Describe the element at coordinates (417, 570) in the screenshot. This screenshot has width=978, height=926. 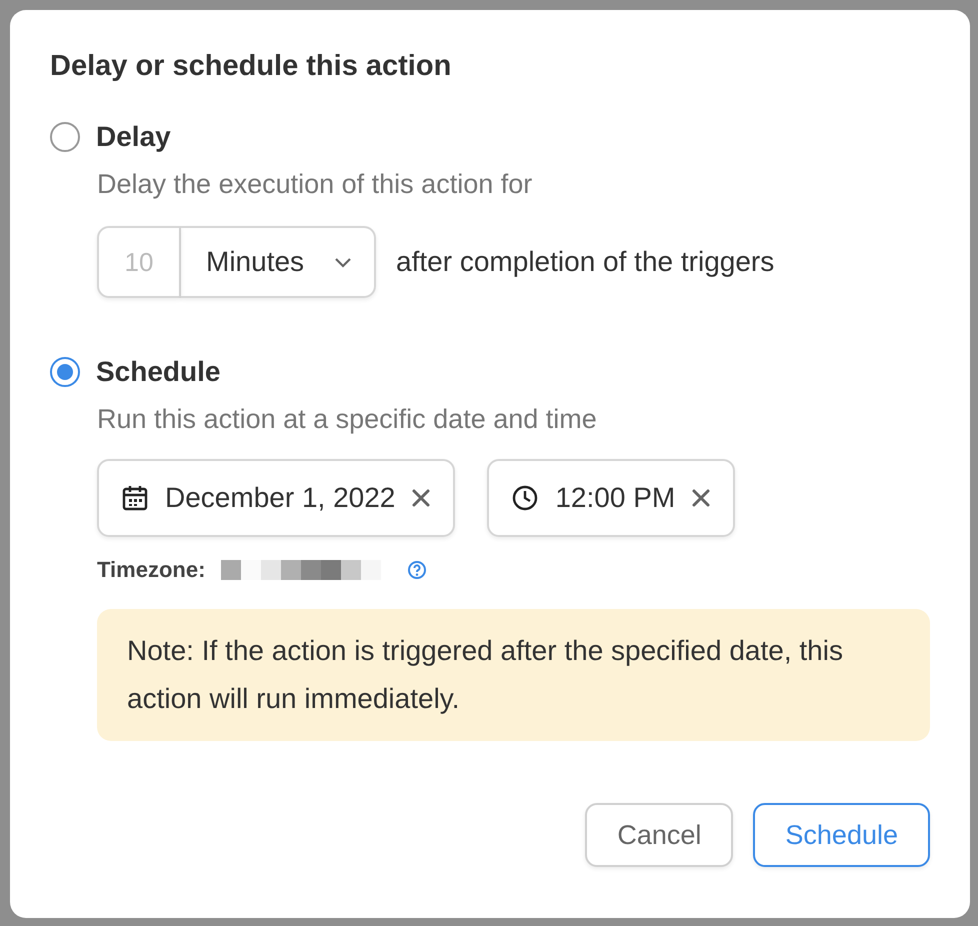
I see `help-icon` at that location.